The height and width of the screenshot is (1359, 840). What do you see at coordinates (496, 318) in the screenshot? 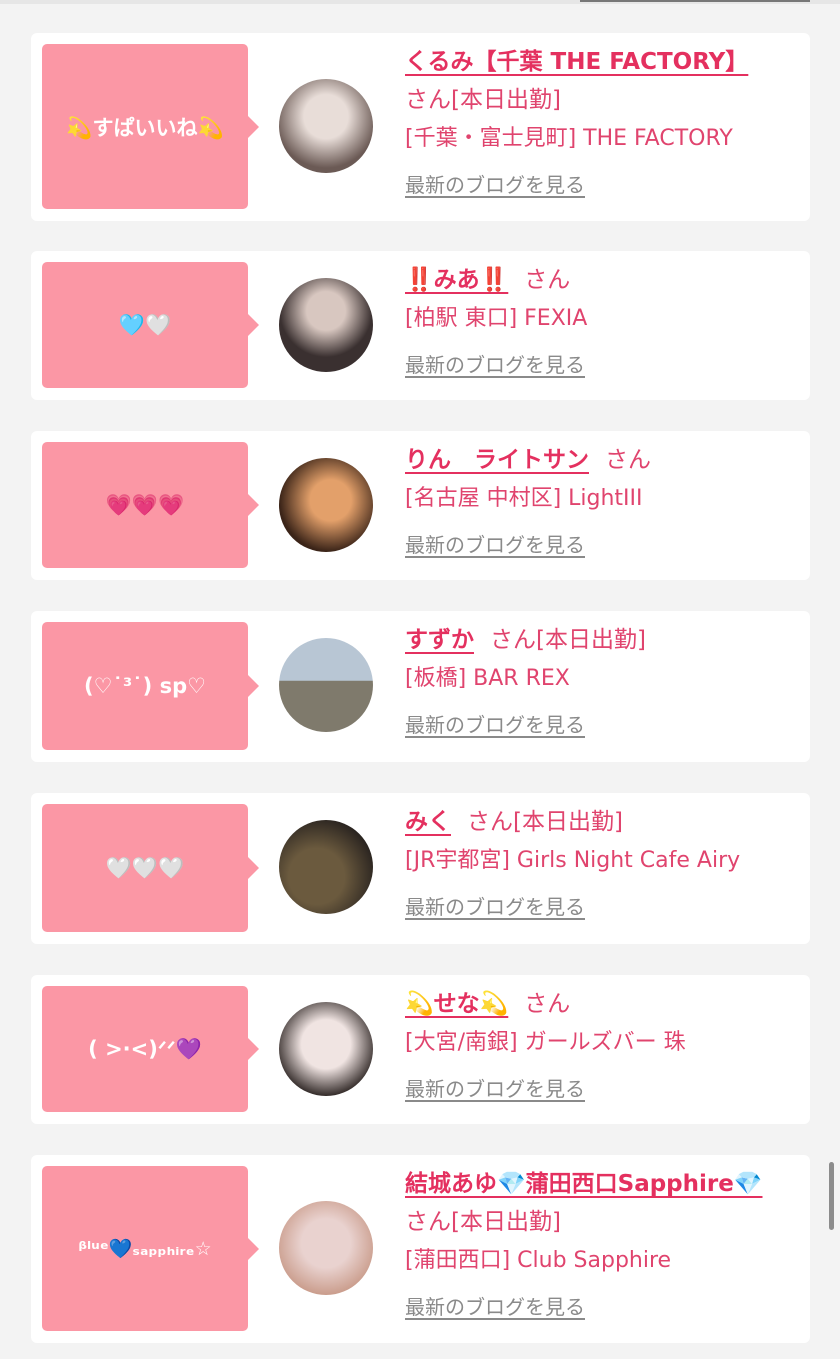
I see `shop-label: [柏駅 東口] FEXIA` at bounding box center [496, 318].